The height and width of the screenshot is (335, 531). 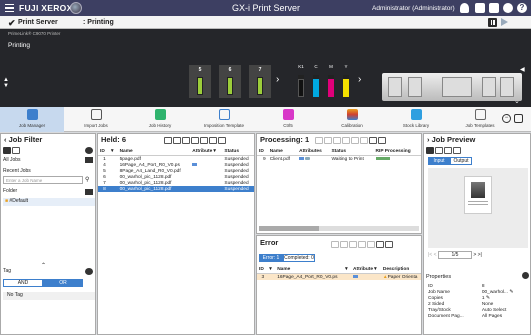 What do you see at coordinates (494, 8) in the screenshot?
I see `printer-icon` at bounding box center [494, 8].